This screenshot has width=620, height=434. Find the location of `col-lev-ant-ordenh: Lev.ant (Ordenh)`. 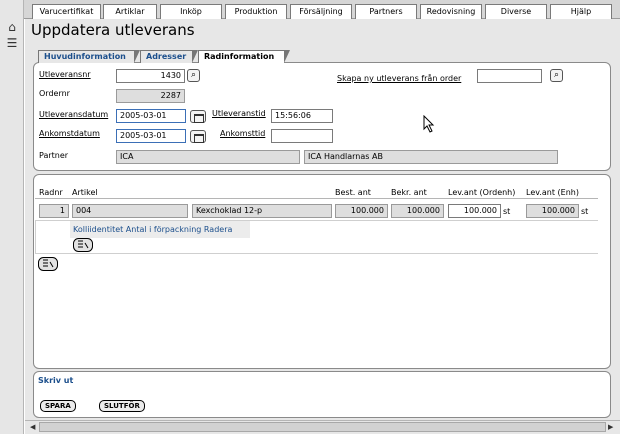

col-lev-ant-ordenh: Lev.ant (Ordenh) is located at coordinates (482, 192).